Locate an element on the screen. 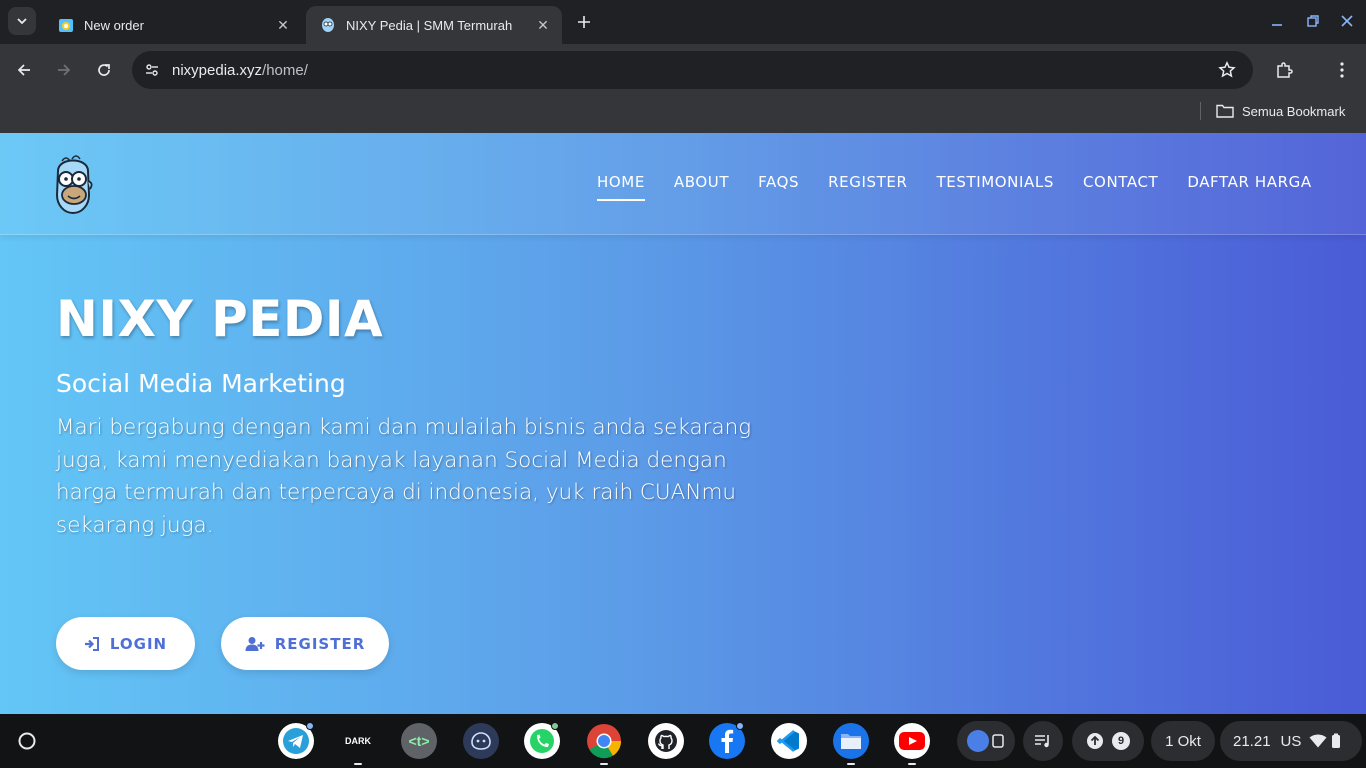 Image resolution: width=1366 pixels, height=768 pixels. bookmark-star-icon is located at coordinates (1227, 70).